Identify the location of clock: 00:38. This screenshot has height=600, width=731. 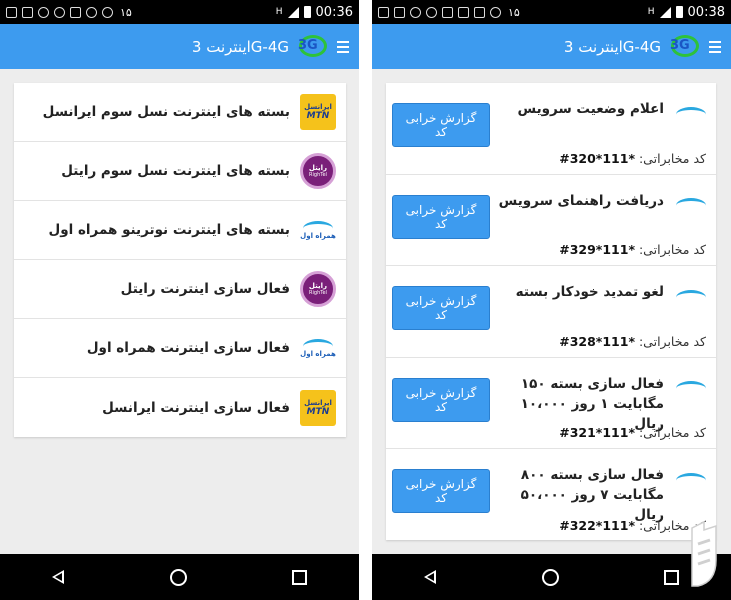
(706, 12).